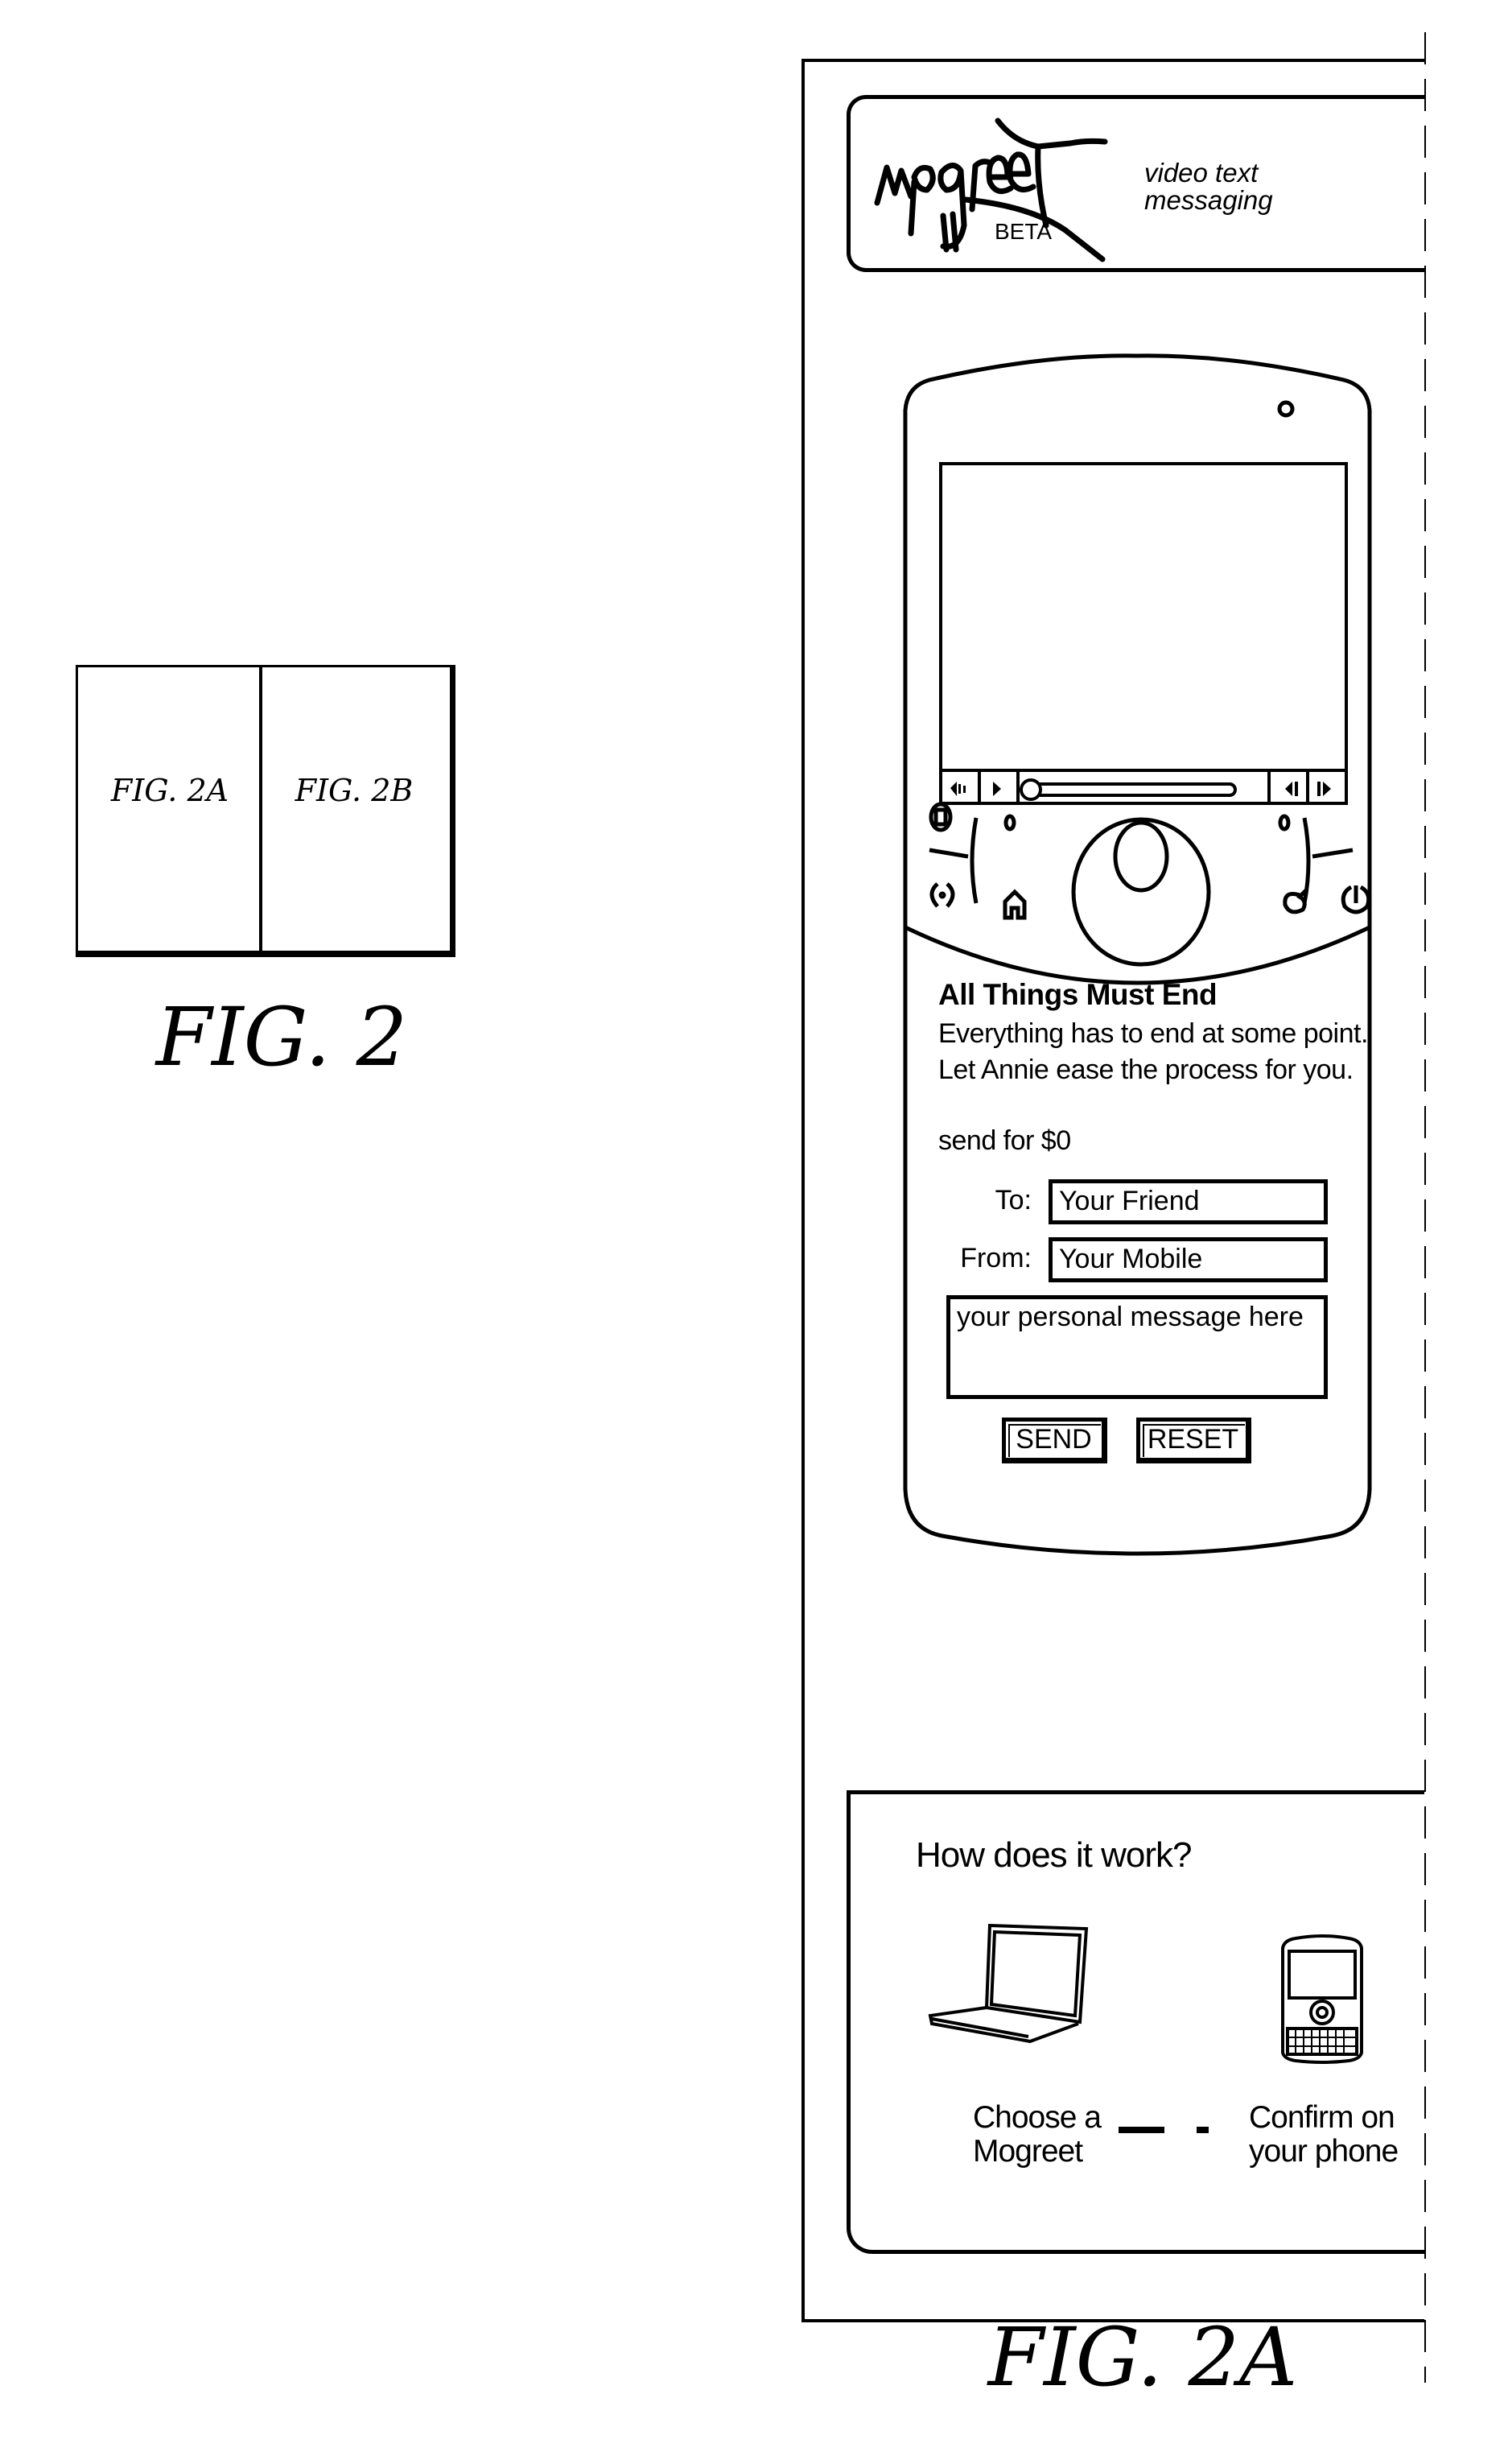 Image resolution: width=1504 pixels, height=2464 pixels. What do you see at coordinates (1143, 2357) in the screenshot?
I see `figure-label: FIG. 2A` at bounding box center [1143, 2357].